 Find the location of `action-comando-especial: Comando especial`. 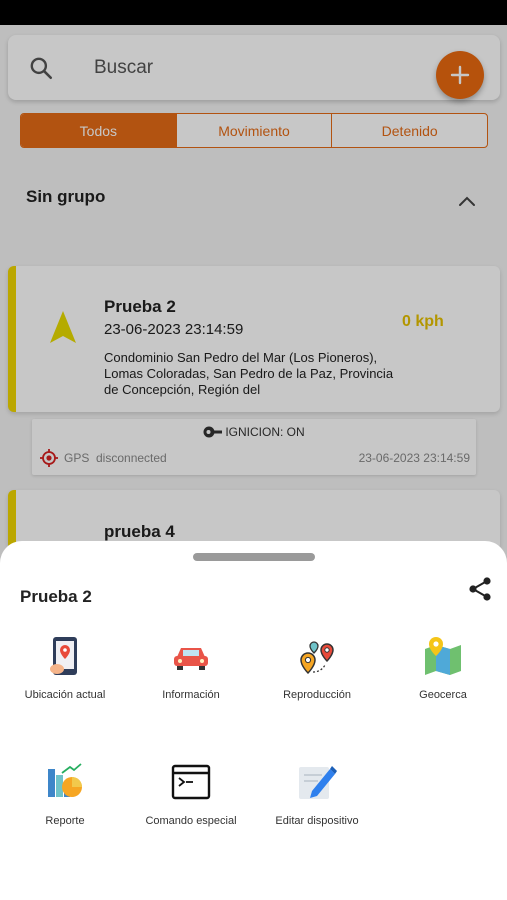

action-comando-especial: Comando especial is located at coordinates (191, 794).